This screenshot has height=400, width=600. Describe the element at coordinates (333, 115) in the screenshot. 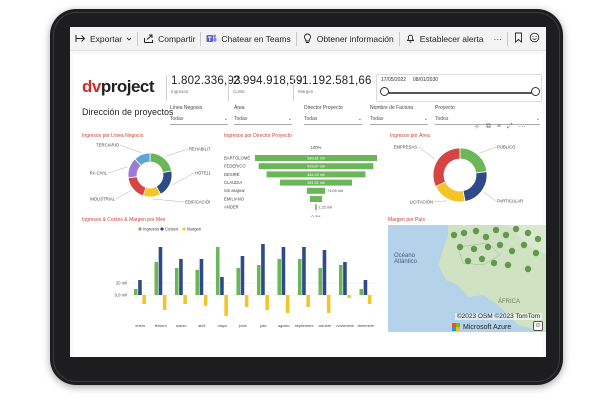

I see `filter-director-proyecto: Director Proyecto Todas ⌄` at that location.